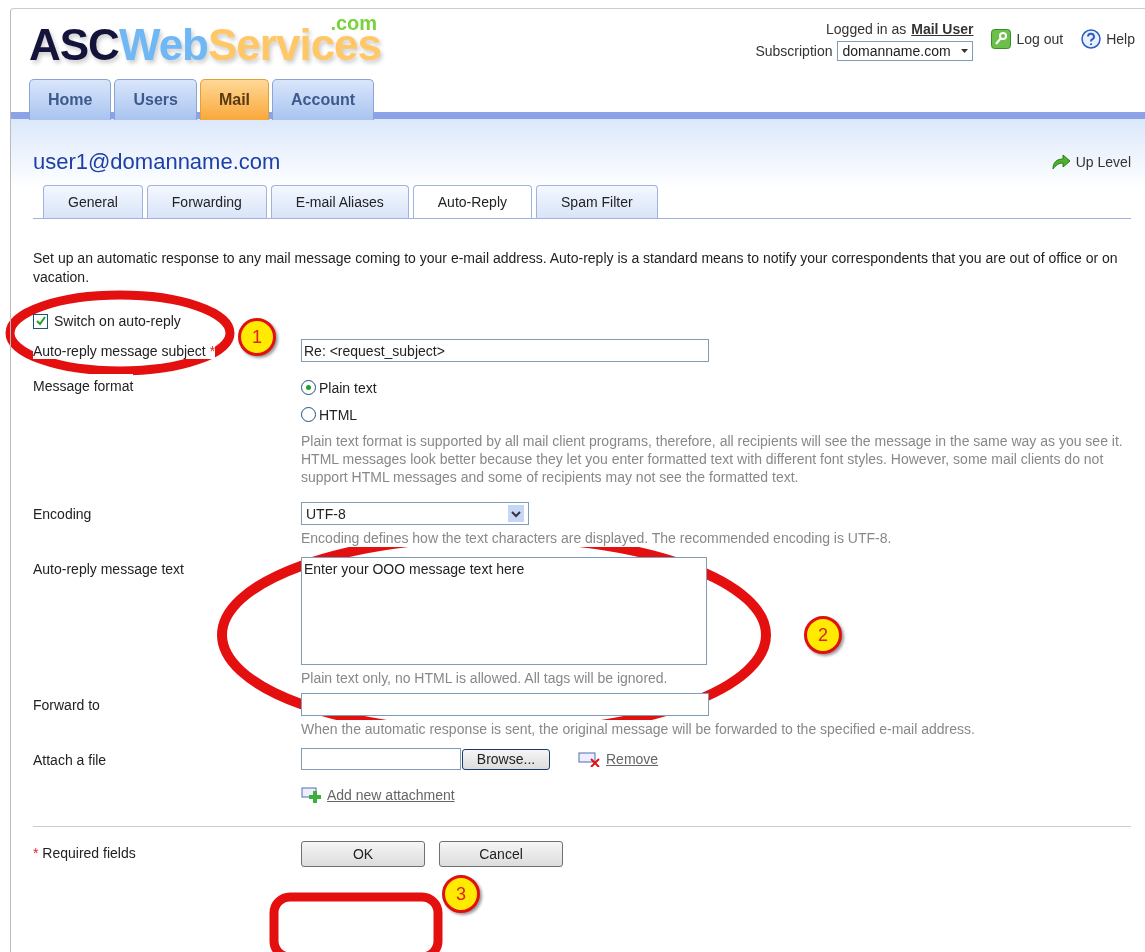  What do you see at coordinates (716, 414) in the screenshot?
I see `radio-option: HTML` at bounding box center [716, 414].